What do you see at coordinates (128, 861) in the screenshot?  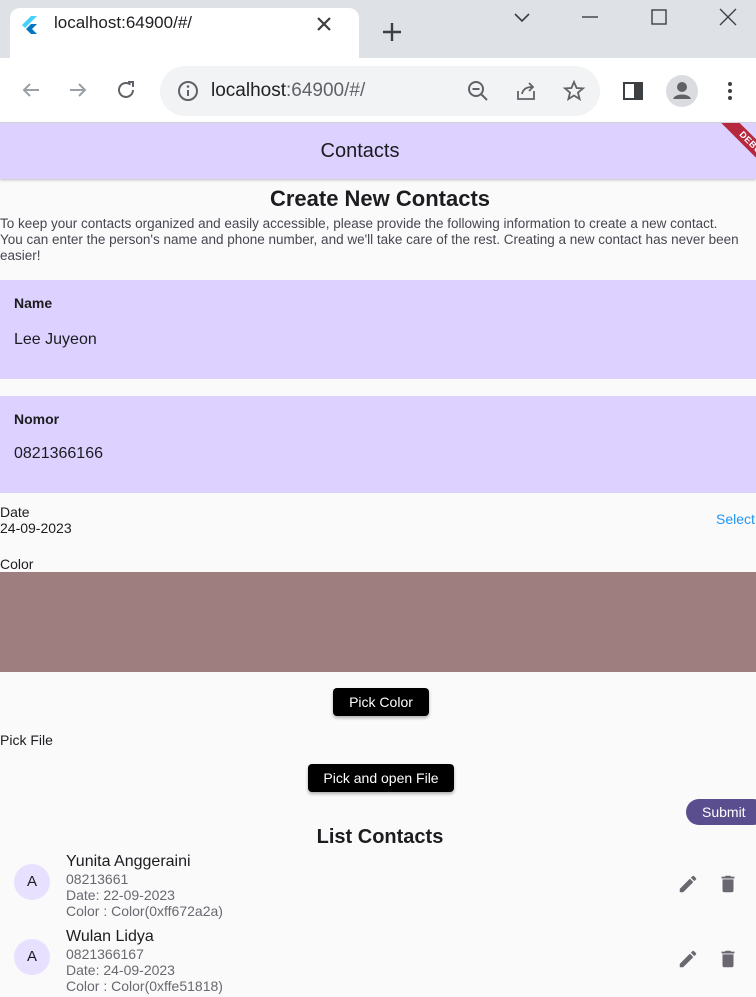 I see `contact-name: Yunita Anggeraini` at bounding box center [128, 861].